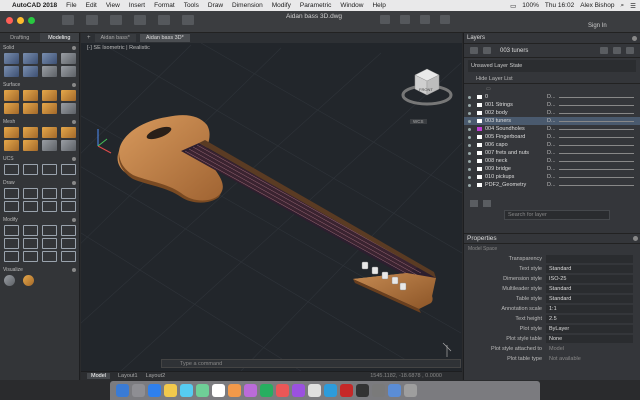  Describe the element at coordinates (552, 66) in the screenshot. I see `layer-state-dropdown: Unsaved Layer State` at that location.